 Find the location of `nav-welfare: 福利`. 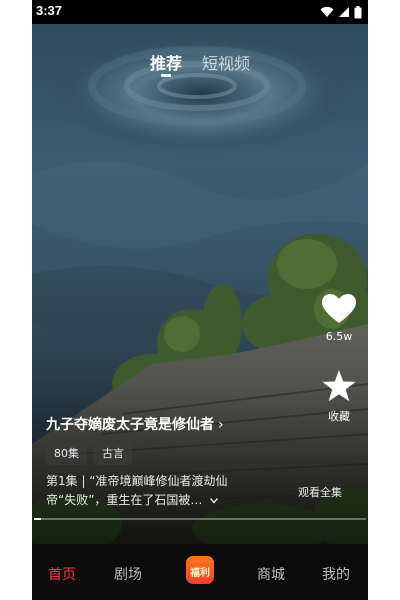

nav-welfare: 福利 is located at coordinates (200, 570).